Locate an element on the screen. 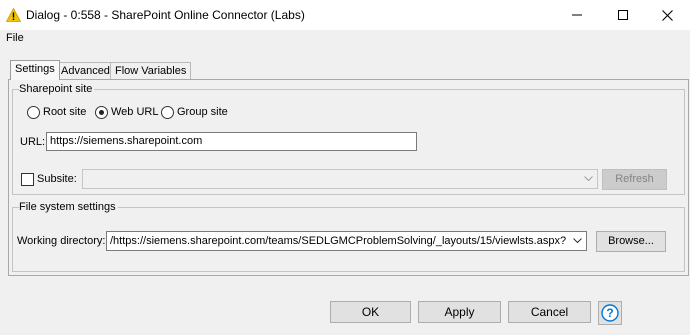  tab-advanced: Advanced is located at coordinates (85, 70).